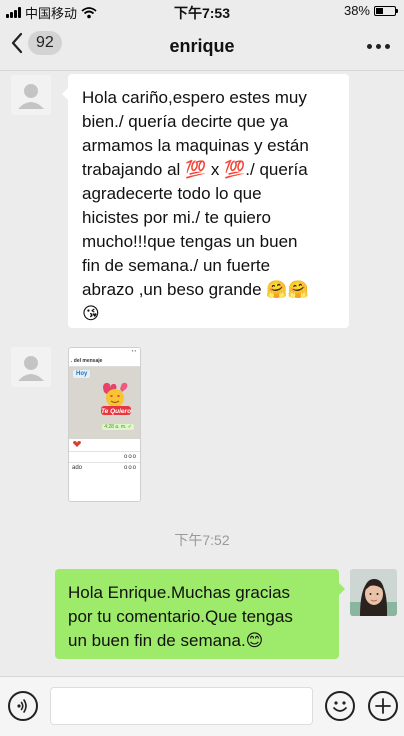  Describe the element at coordinates (91, 313) in the screenshot. I see `message-line: 😘` at that location.